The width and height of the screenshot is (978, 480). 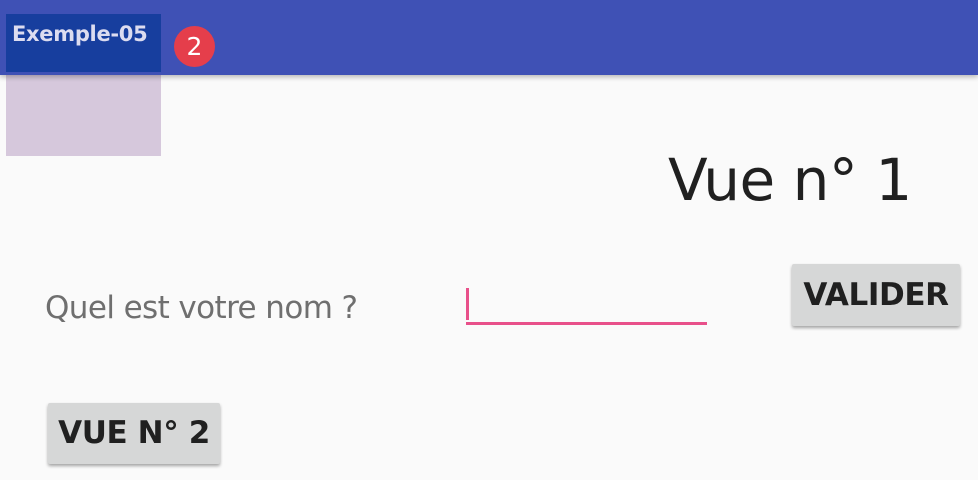 I want to click on app-title: Exemple-05, so click(x=80, y=34).